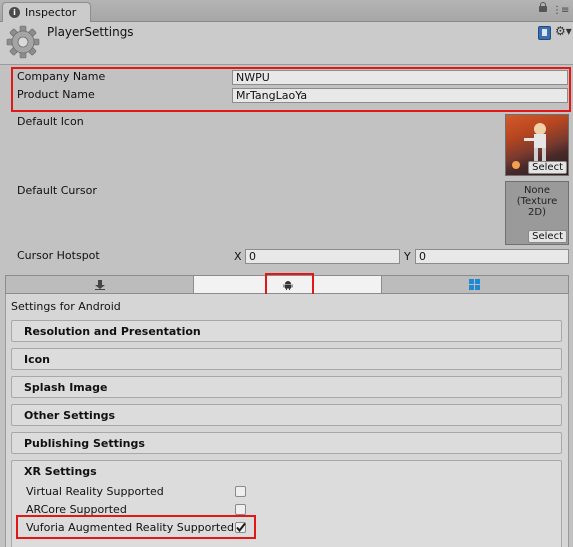 The height and width of the screenshot is (547, 573). What do you see at coordinates (563, 31) in the screenshot?
I see `settings-gear-icon: ⚙▾` at bounding box center [563, 31].